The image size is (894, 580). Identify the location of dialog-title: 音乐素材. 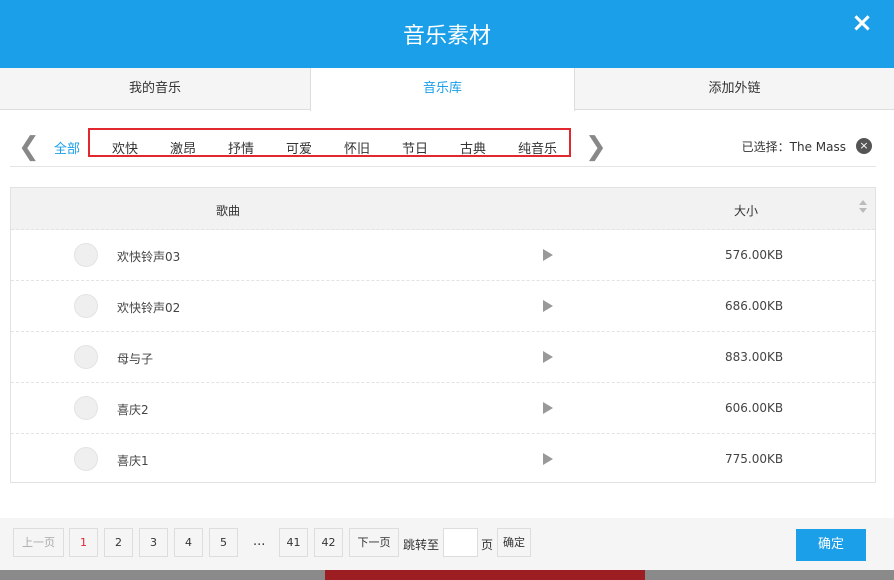
(446, 36).